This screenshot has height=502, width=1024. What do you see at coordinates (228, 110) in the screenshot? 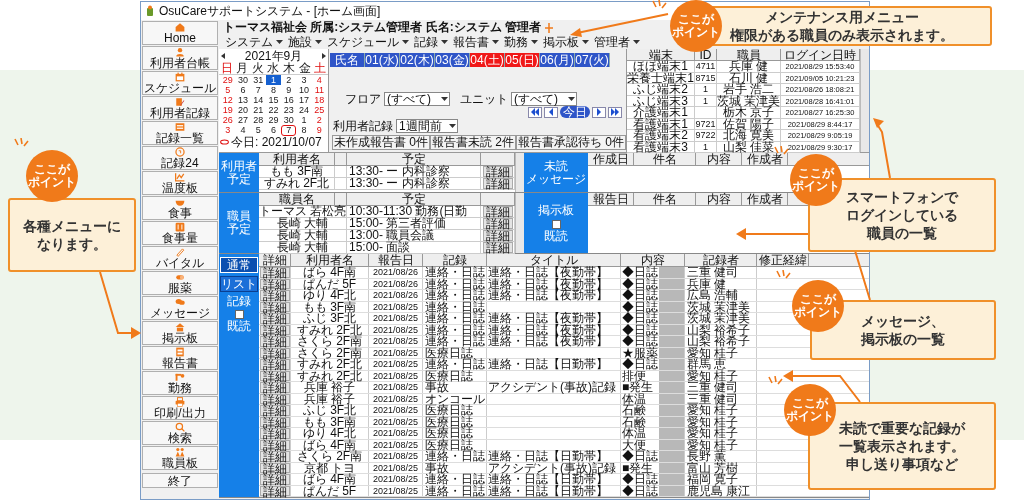
I see `calendar-day: 19` at bounding box center [228, 110].